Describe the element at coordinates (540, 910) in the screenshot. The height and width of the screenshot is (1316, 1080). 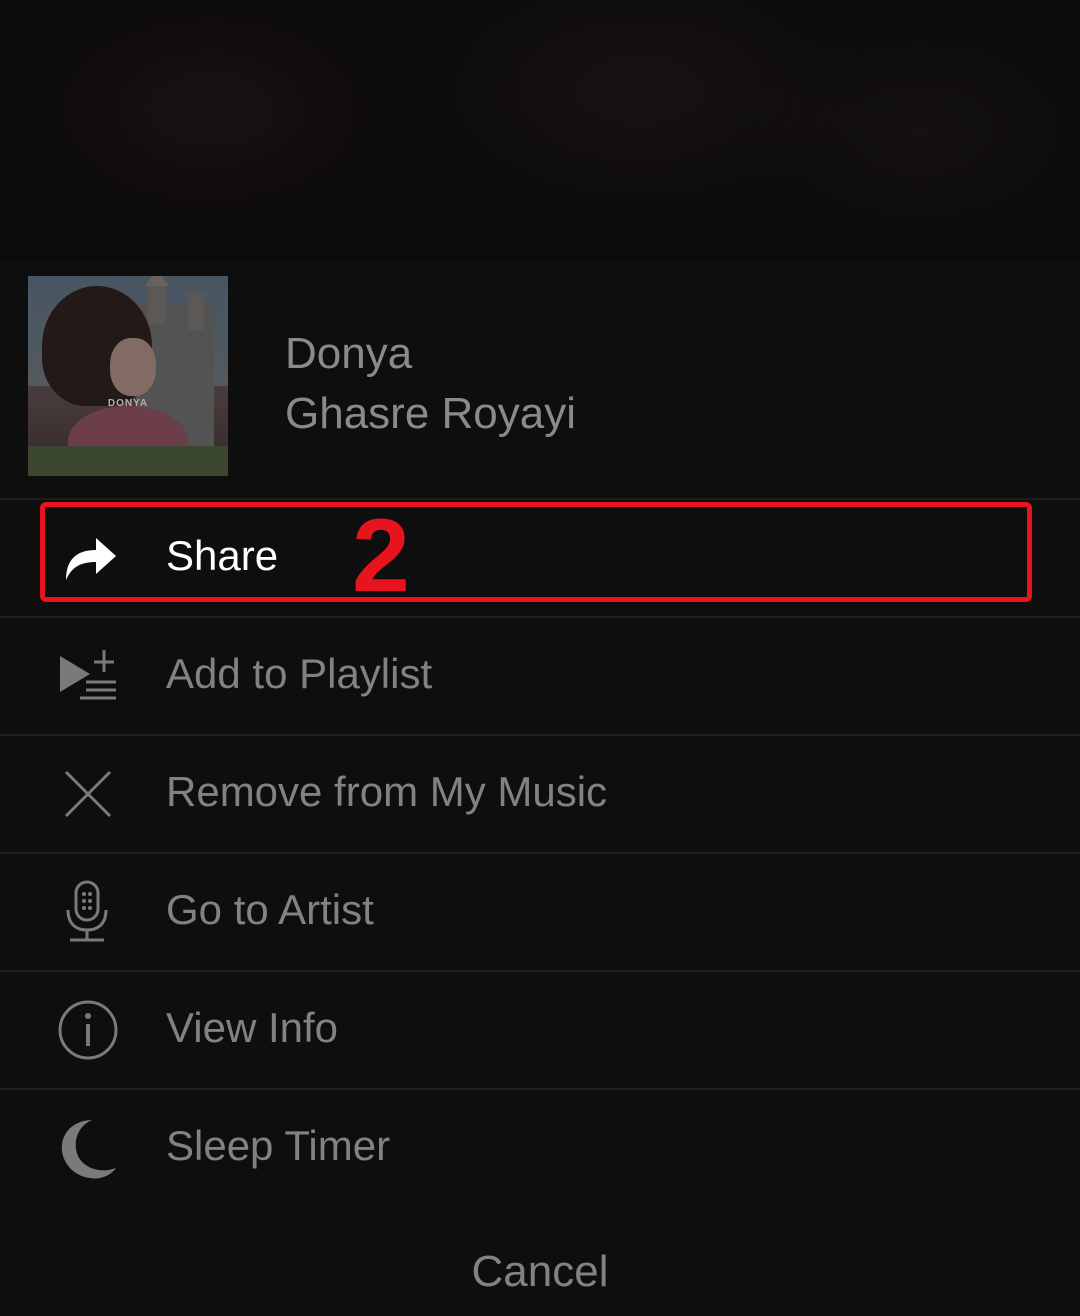
I see `menu-item-go-to-artist: Go to Artist` at that location.